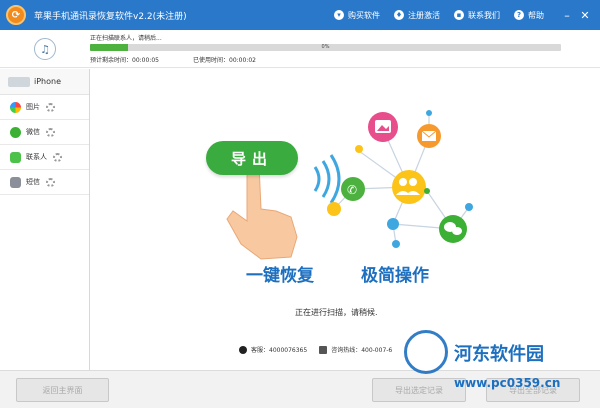 Image resolution: width=600 pixels, height=408 pixels. I want to click on help-link: ? 帮助, so click(529, 15).